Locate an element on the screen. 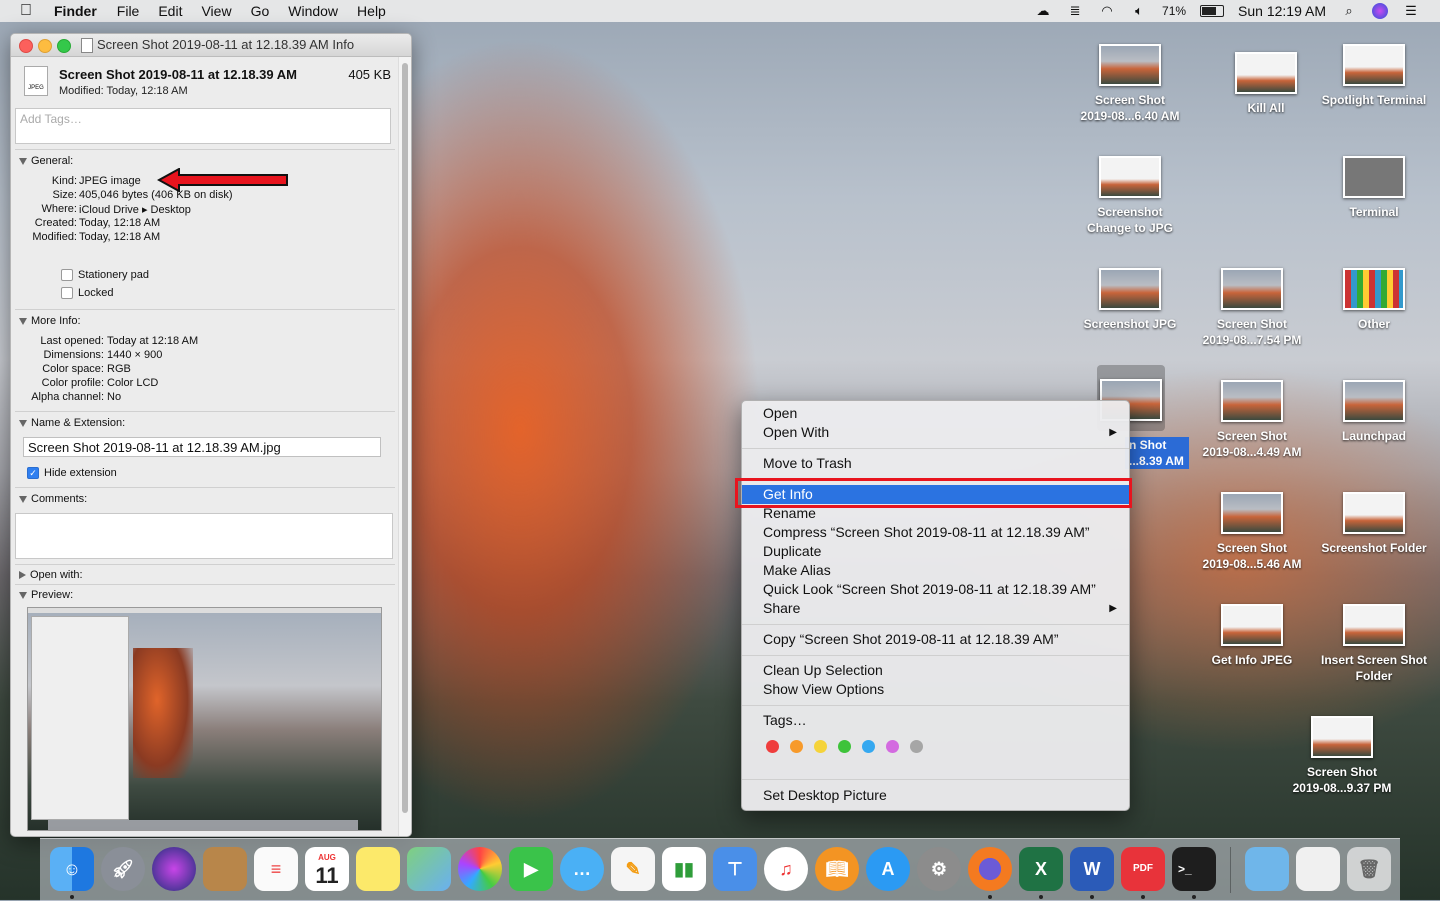  launchpad-dock-icon: 🚀︎ is located at coordinates (123, 869).